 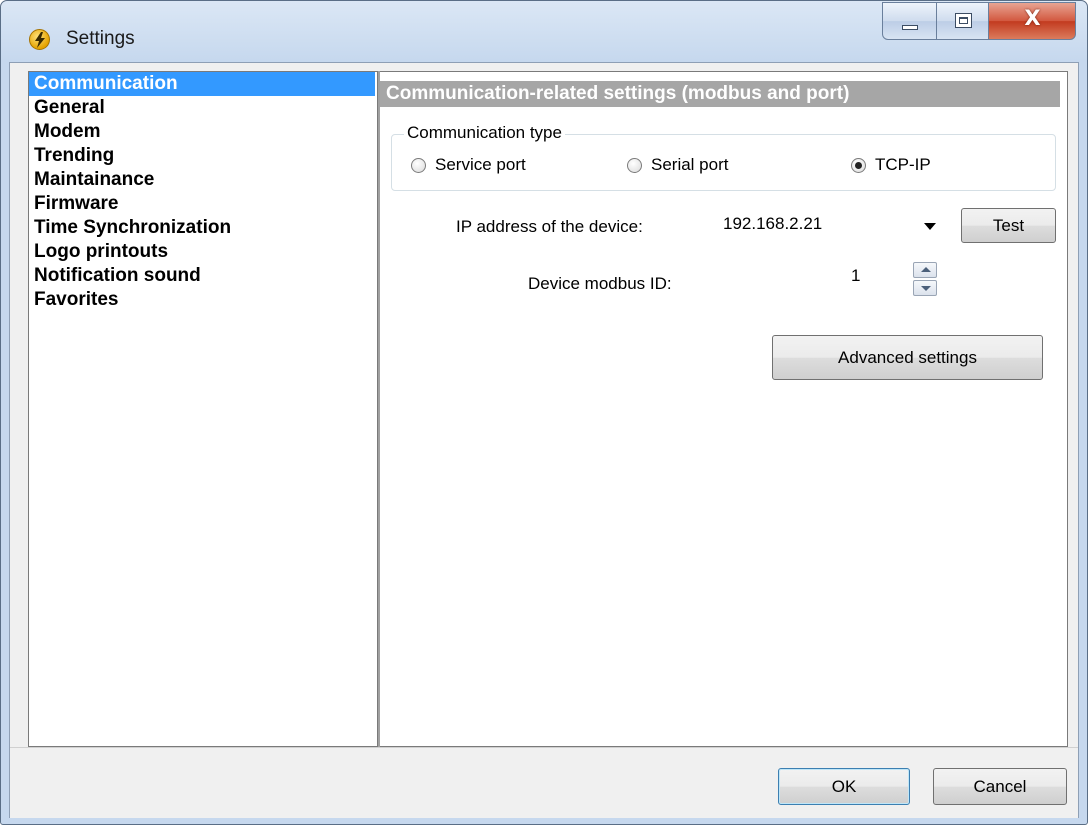 What do you see at coordinates (202, 84) in the screenshot?
I see `category-communication: Communication` at bounding box center [202, 84].